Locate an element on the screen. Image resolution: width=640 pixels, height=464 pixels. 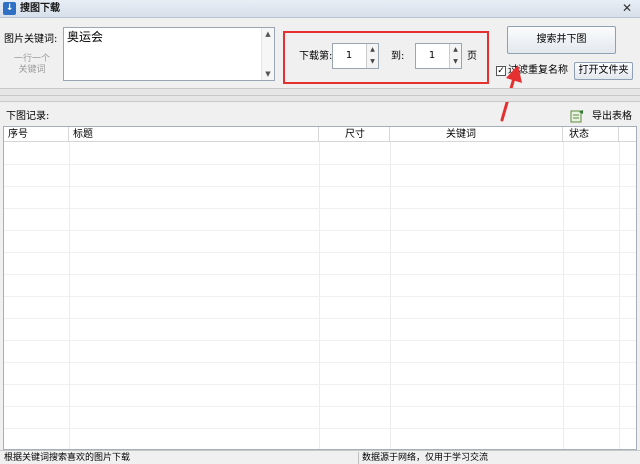
close-button: ✕ is located at coordinates (627, 8).